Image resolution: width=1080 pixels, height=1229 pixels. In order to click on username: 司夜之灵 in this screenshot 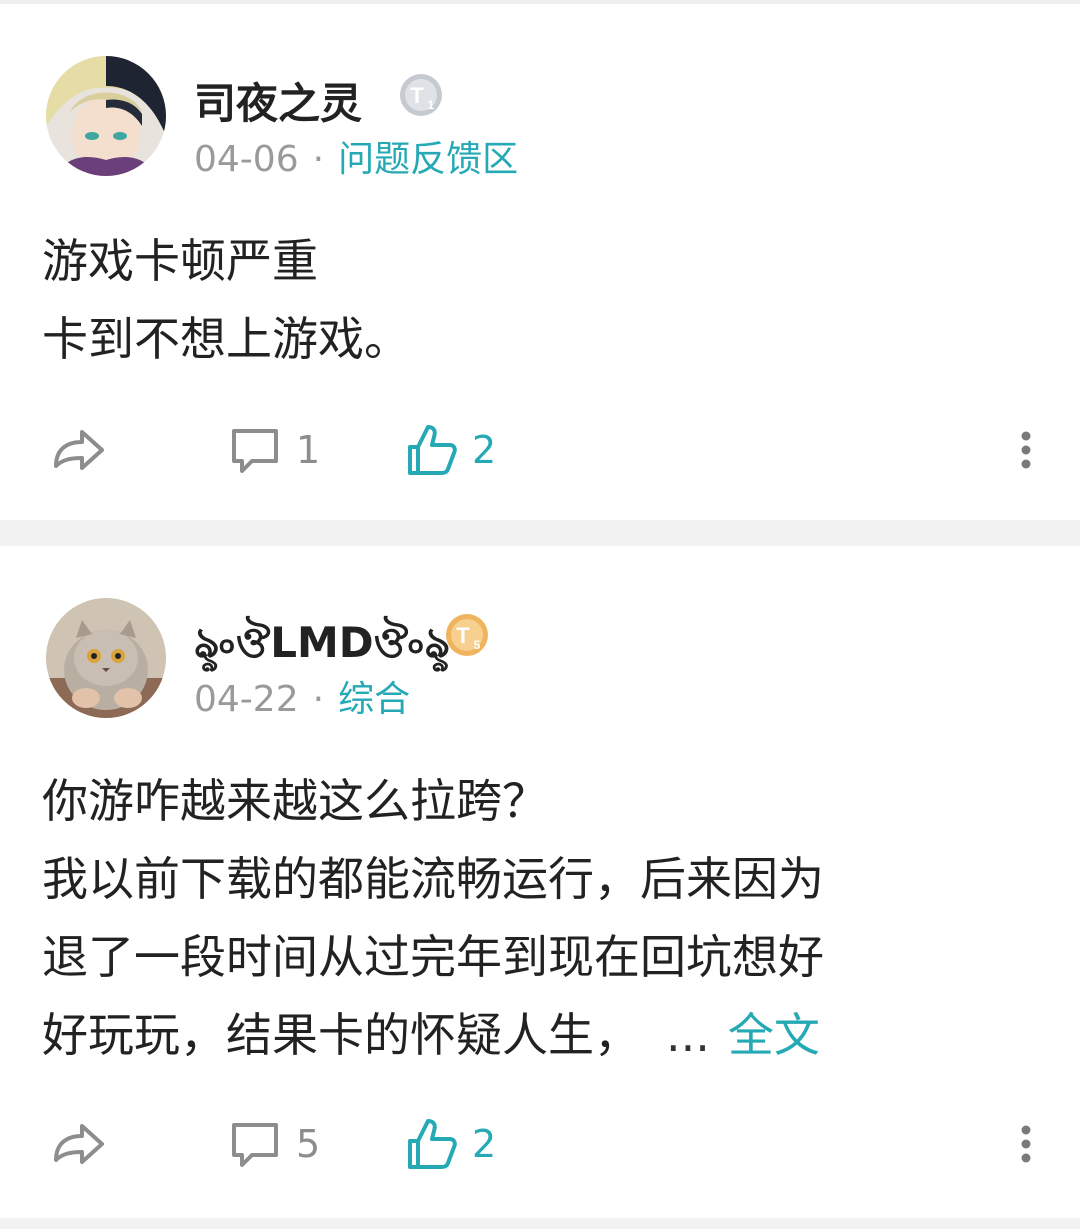, I will do `click(278, 100)`.